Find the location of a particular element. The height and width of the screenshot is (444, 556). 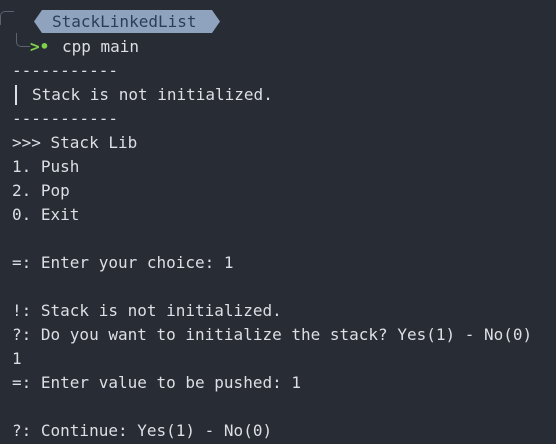

status-bar-marker is located at coordinates (16, 95).